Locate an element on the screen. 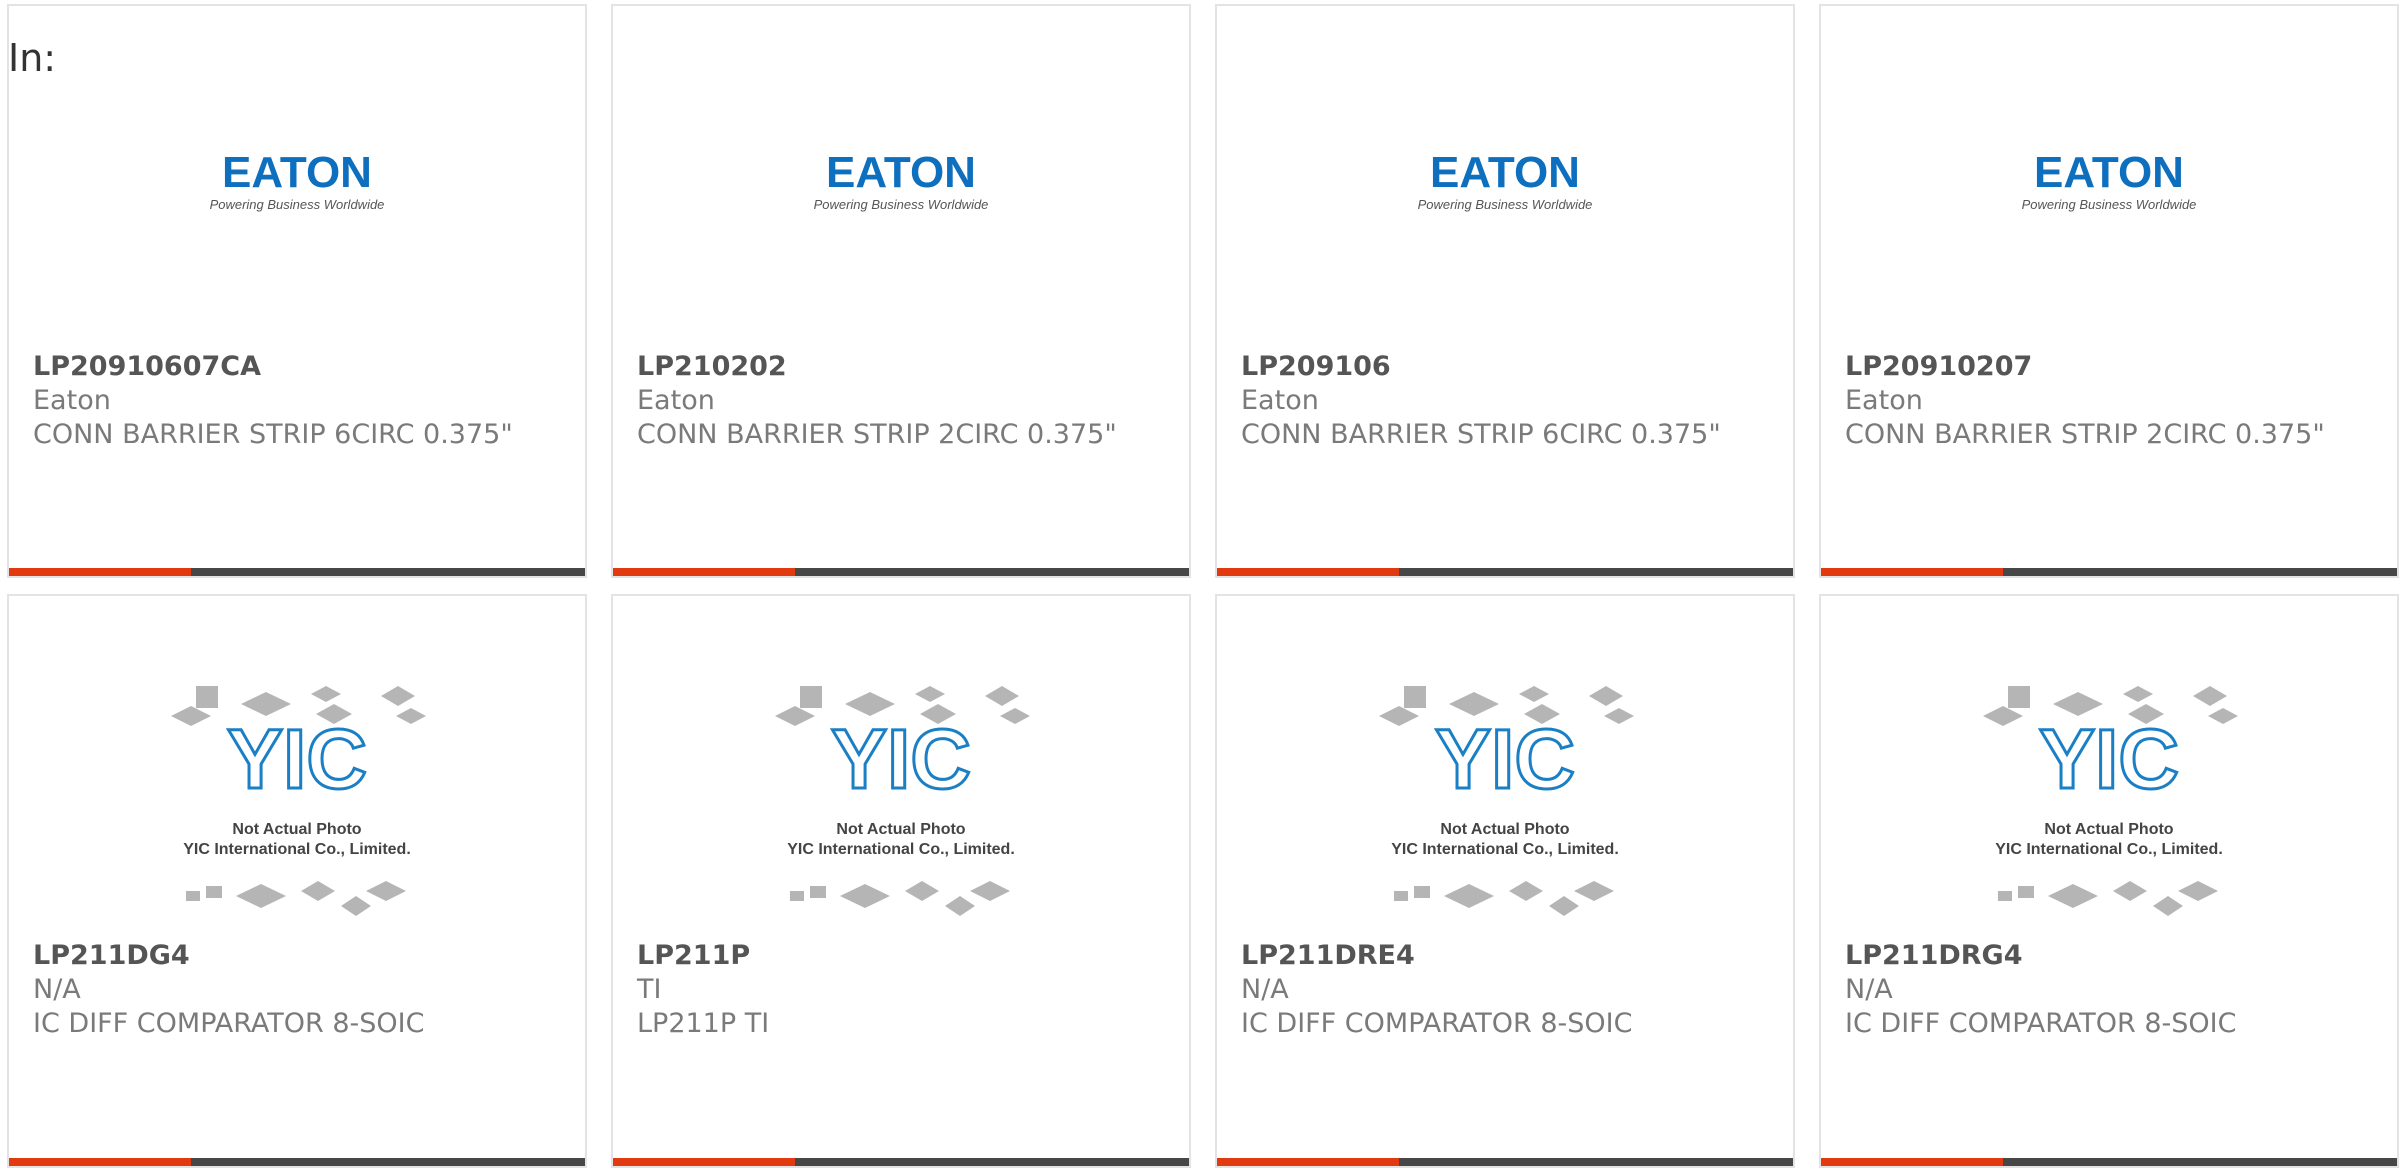 The width and height of the screenshot is (2400, 1168). in-label: In: is located at coordinates (32, 58).